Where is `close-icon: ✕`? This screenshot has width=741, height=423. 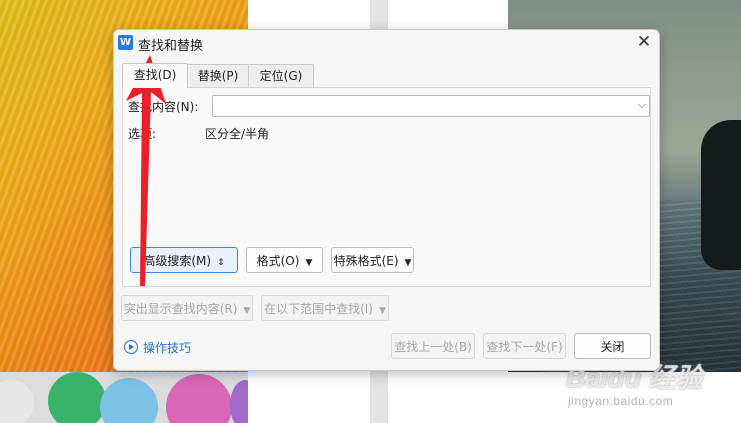 close-icon: ✕ is located at coordinates (644, 42).